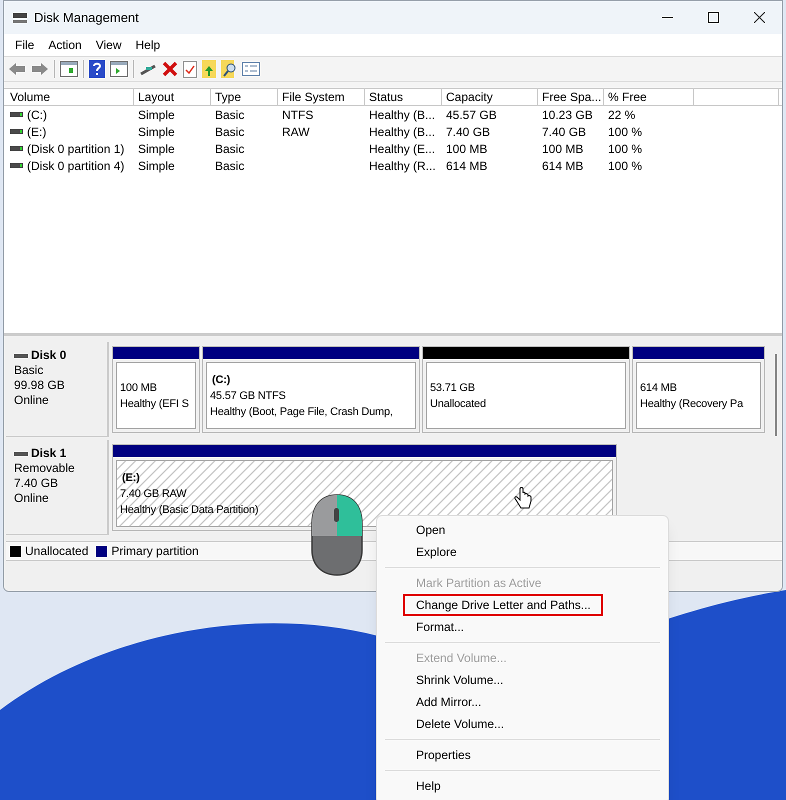 The width and height of the screenshot is (786, 800). What do you see at coordinates (190, 69) in the screenshot?
I see `checklist-icon` at bounding box center [190, 69].